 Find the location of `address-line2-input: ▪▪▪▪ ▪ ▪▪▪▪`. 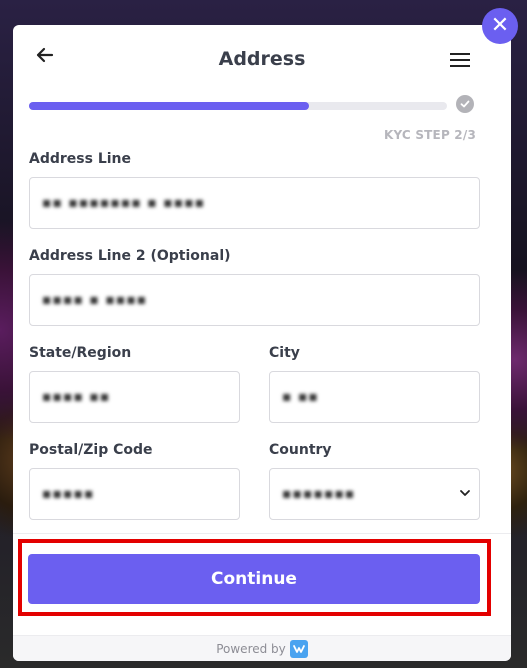

address-line2-input: ▪▪▪▪ ▪ ▪▪▪▪ is located at coordinates (254, 300).